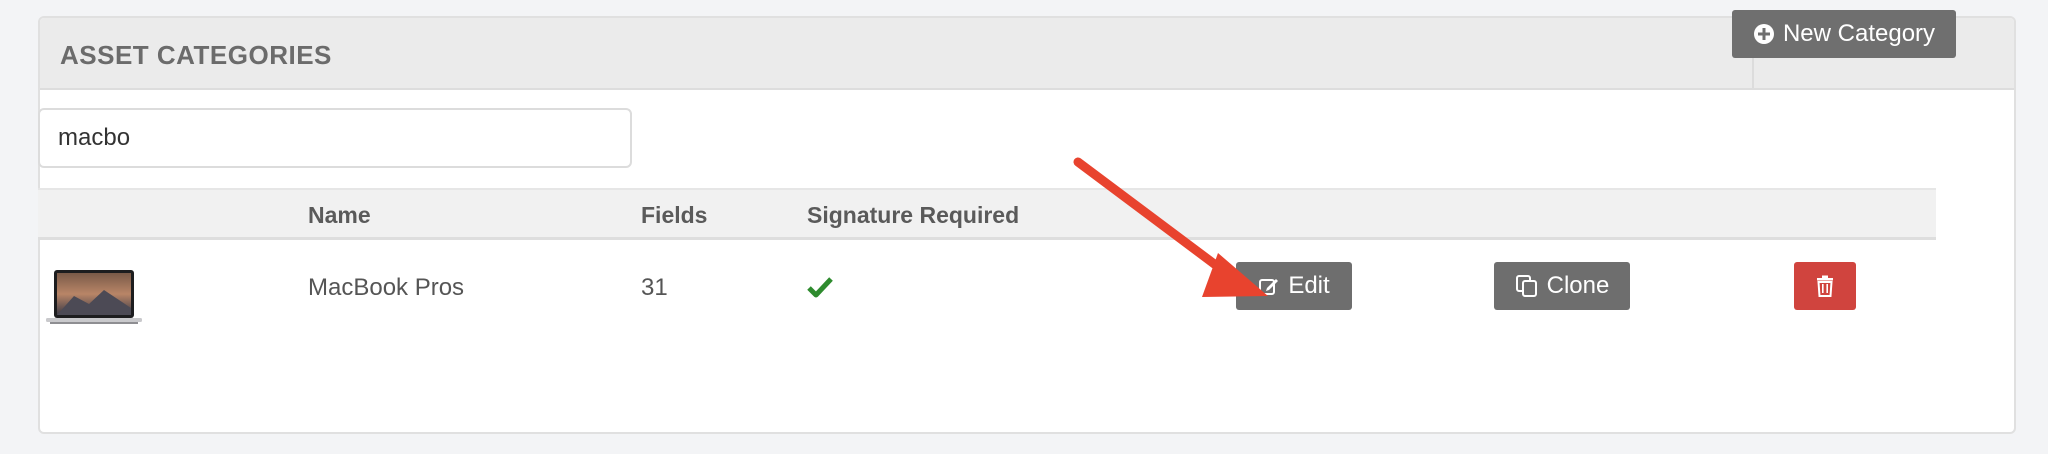 This screenshot has width=2048, height=454. Describe the element at coordinates (94, 298) in the screenshot. I see `laptop-thumbnail` at that location.